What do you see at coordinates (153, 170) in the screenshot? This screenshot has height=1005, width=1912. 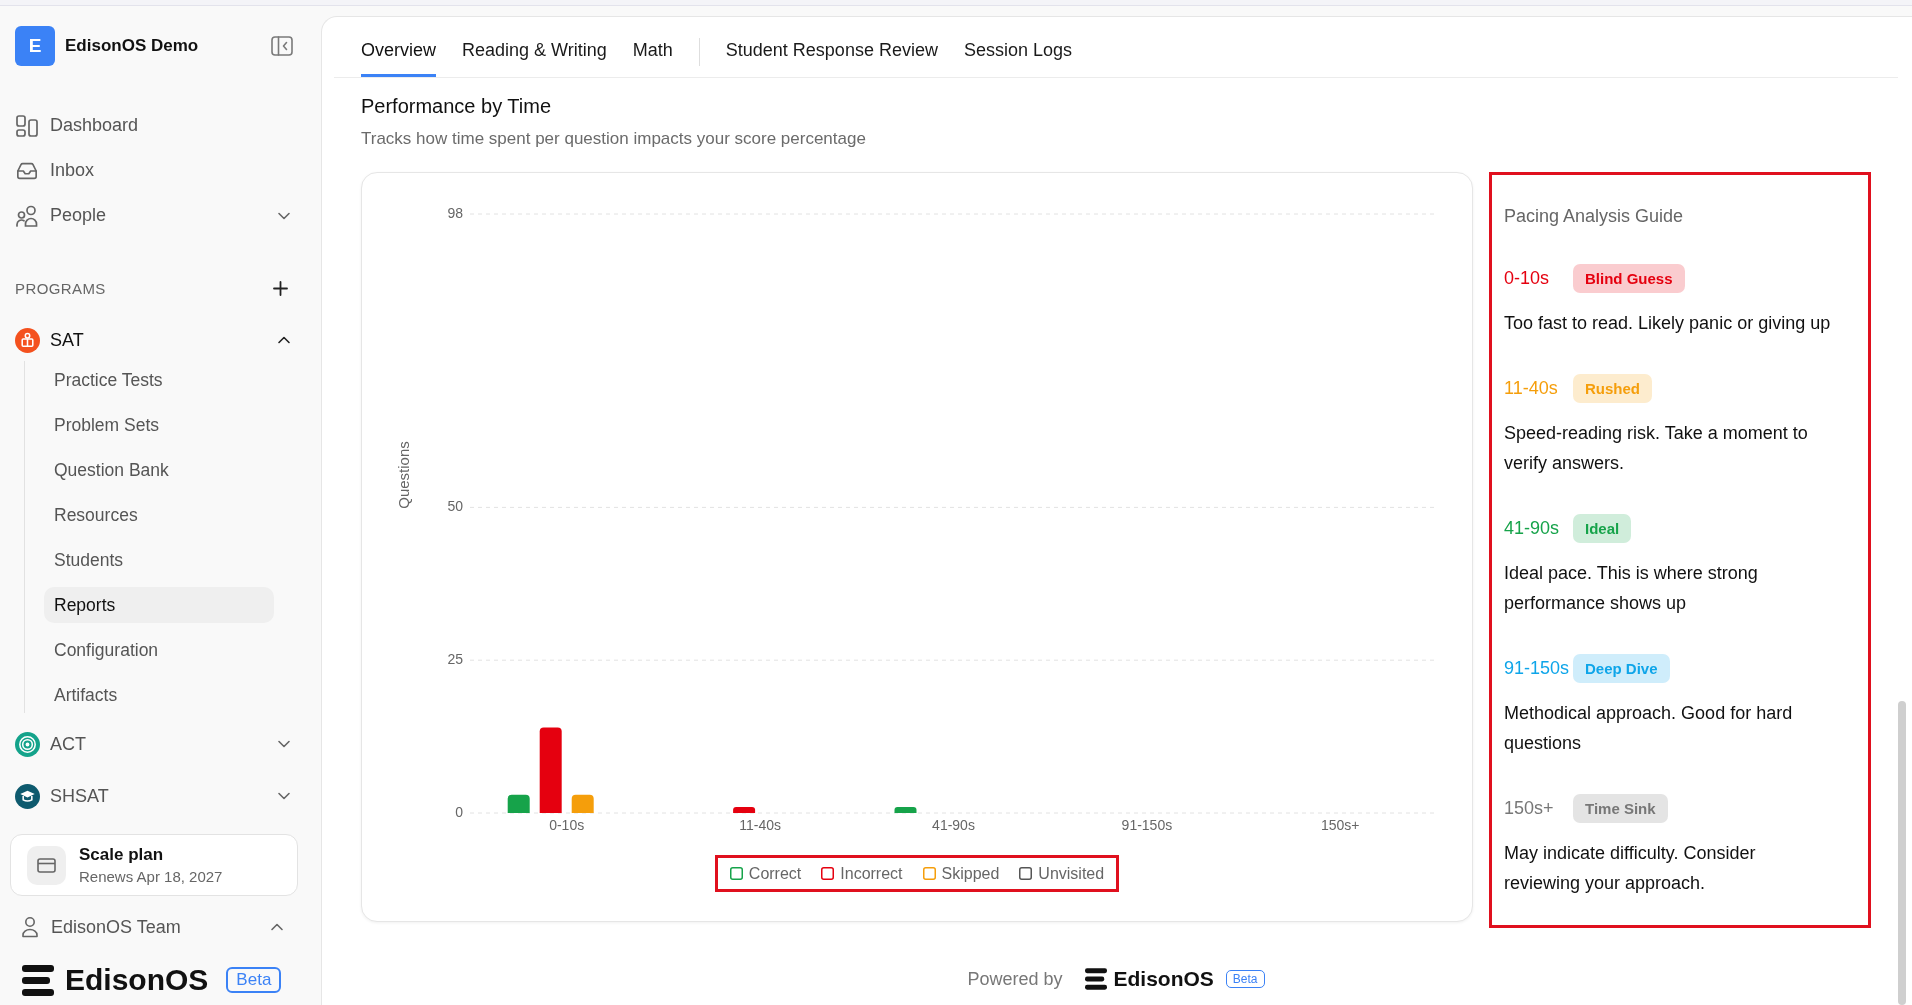 I see `nav-item: Inbox` at bounding box center [153, 170].